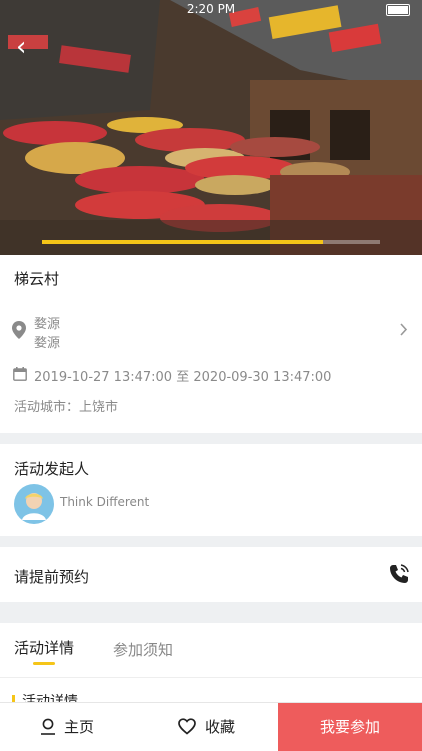 The image size is (422, 751). I want to click on phone-icon, so click(399, 574).